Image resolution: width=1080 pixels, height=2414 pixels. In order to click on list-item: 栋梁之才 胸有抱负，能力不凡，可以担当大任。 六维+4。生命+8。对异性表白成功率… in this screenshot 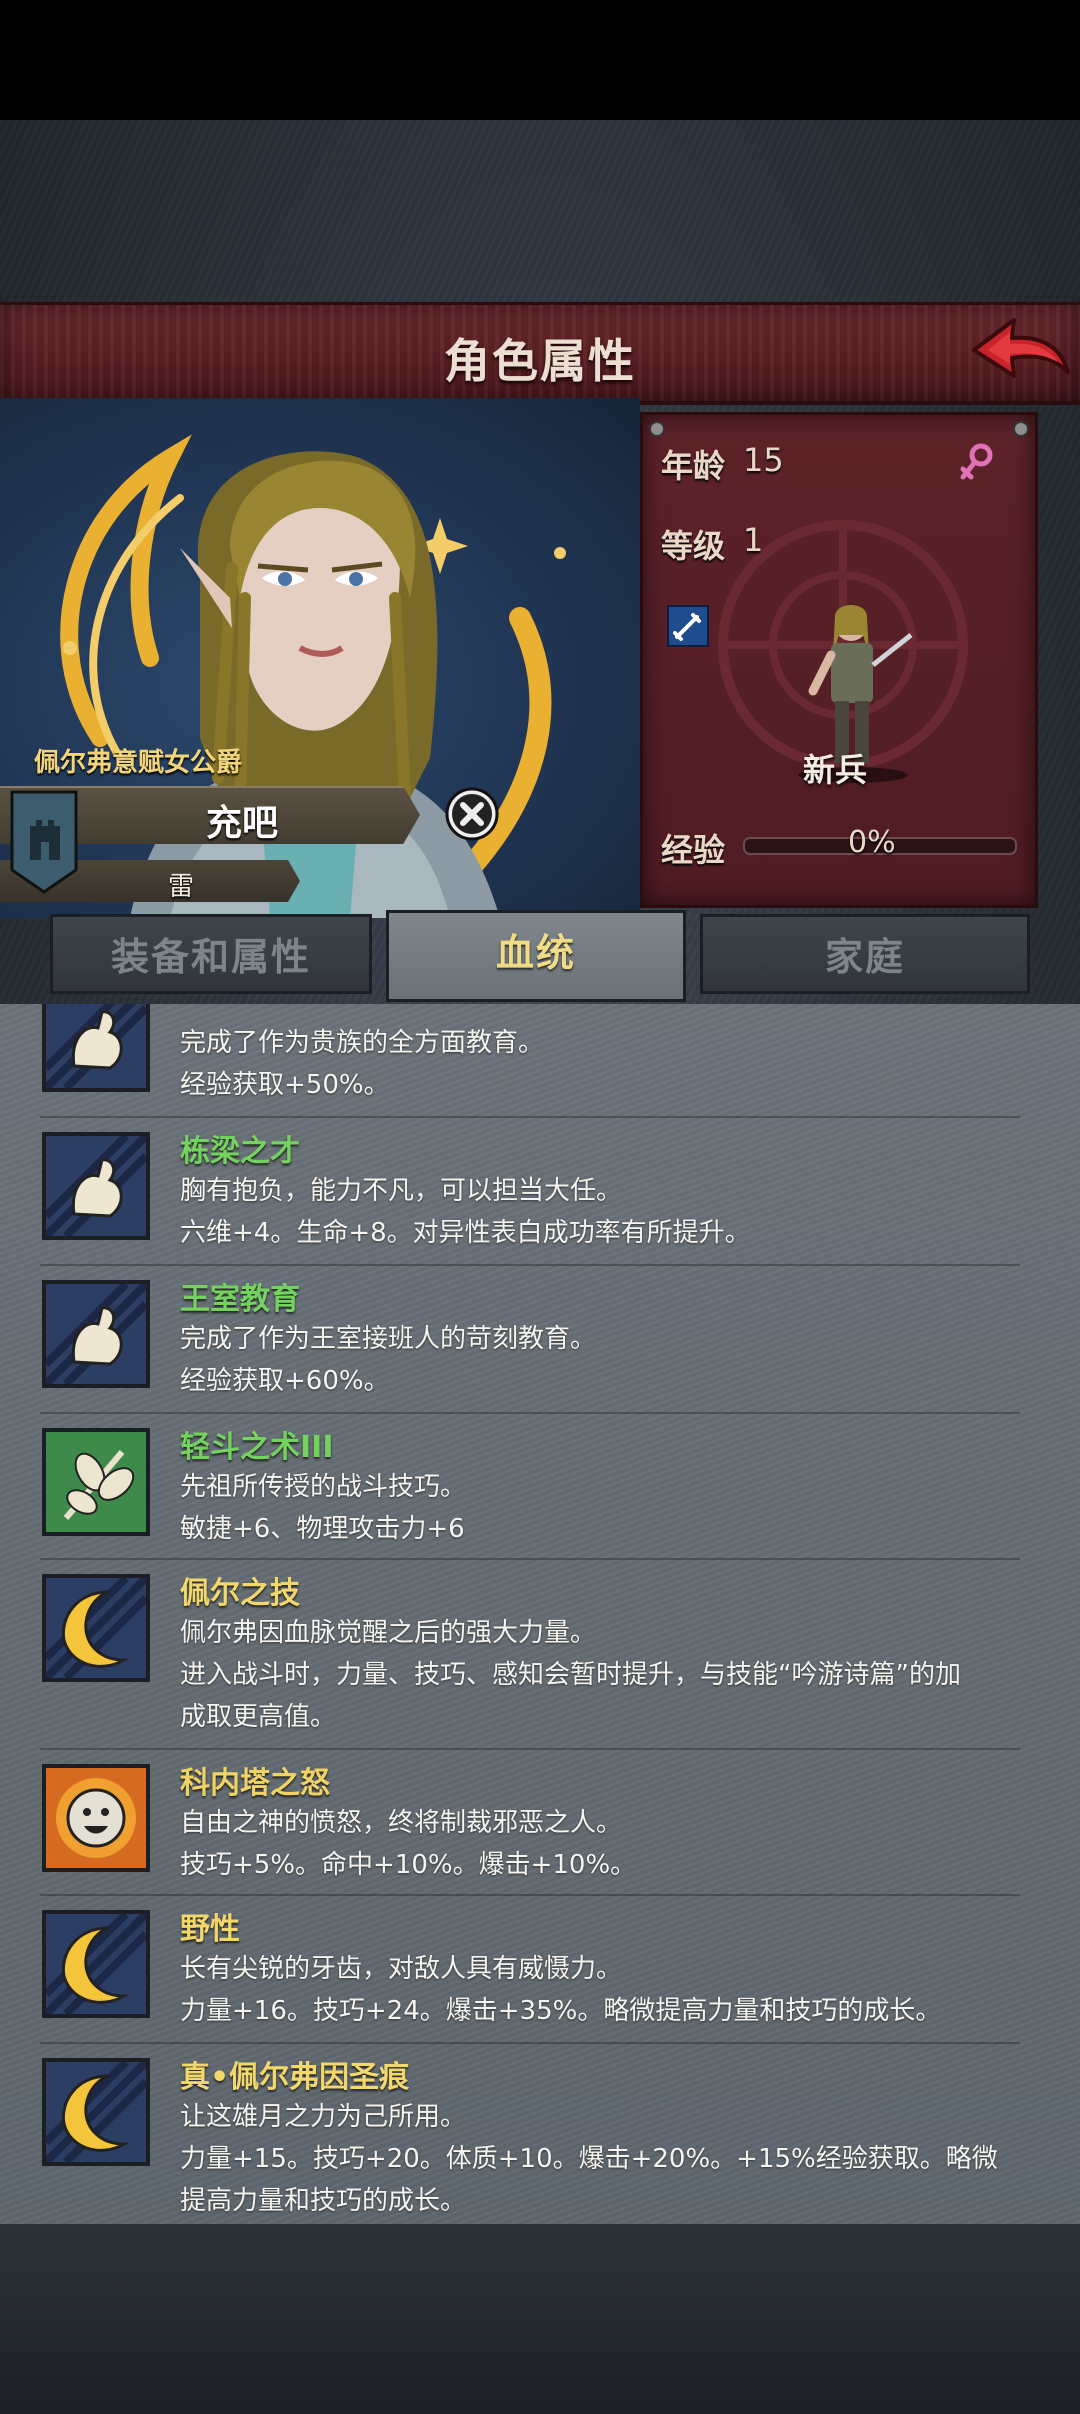, I will do `click(540, 1192)`.